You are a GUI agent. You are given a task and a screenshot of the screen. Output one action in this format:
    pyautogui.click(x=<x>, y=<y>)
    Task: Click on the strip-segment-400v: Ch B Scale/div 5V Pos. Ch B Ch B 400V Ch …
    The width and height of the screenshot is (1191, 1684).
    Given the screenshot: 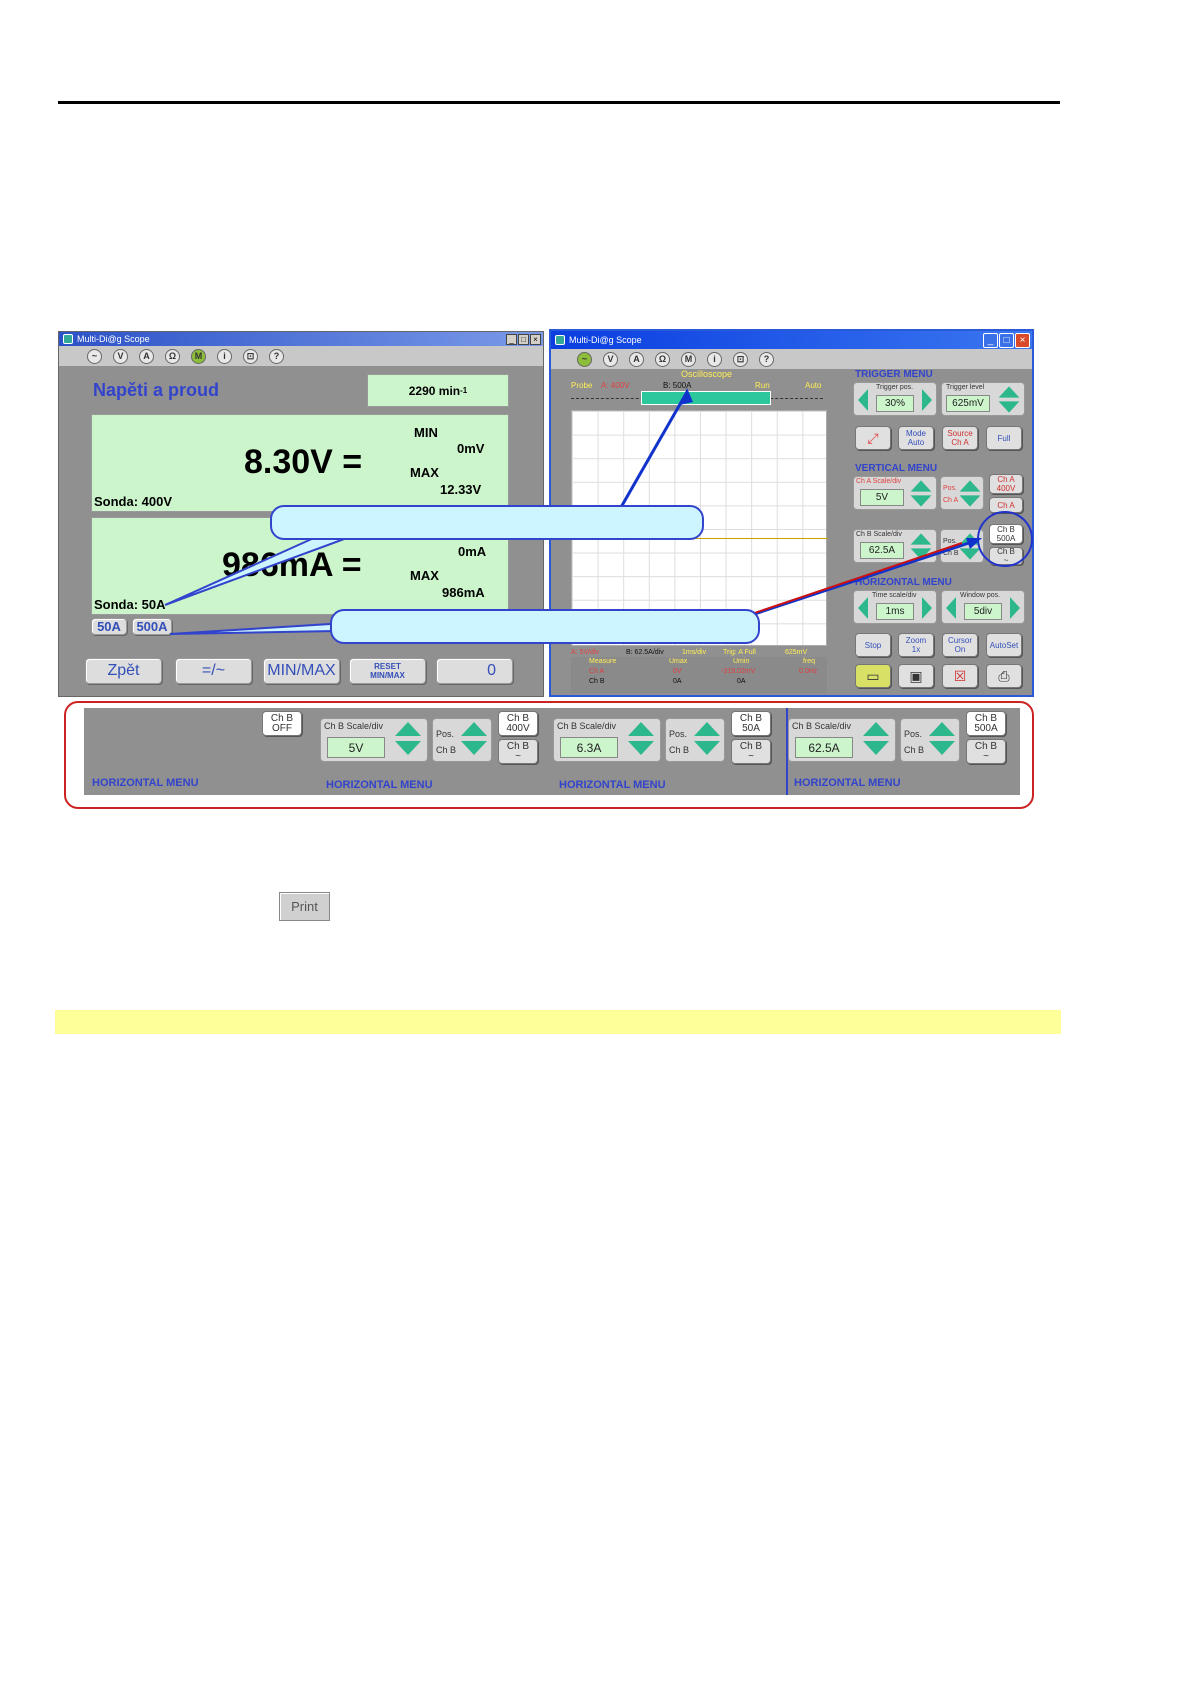 What is the action you would take?
    pyautogui.click(x=436, y=751)
    